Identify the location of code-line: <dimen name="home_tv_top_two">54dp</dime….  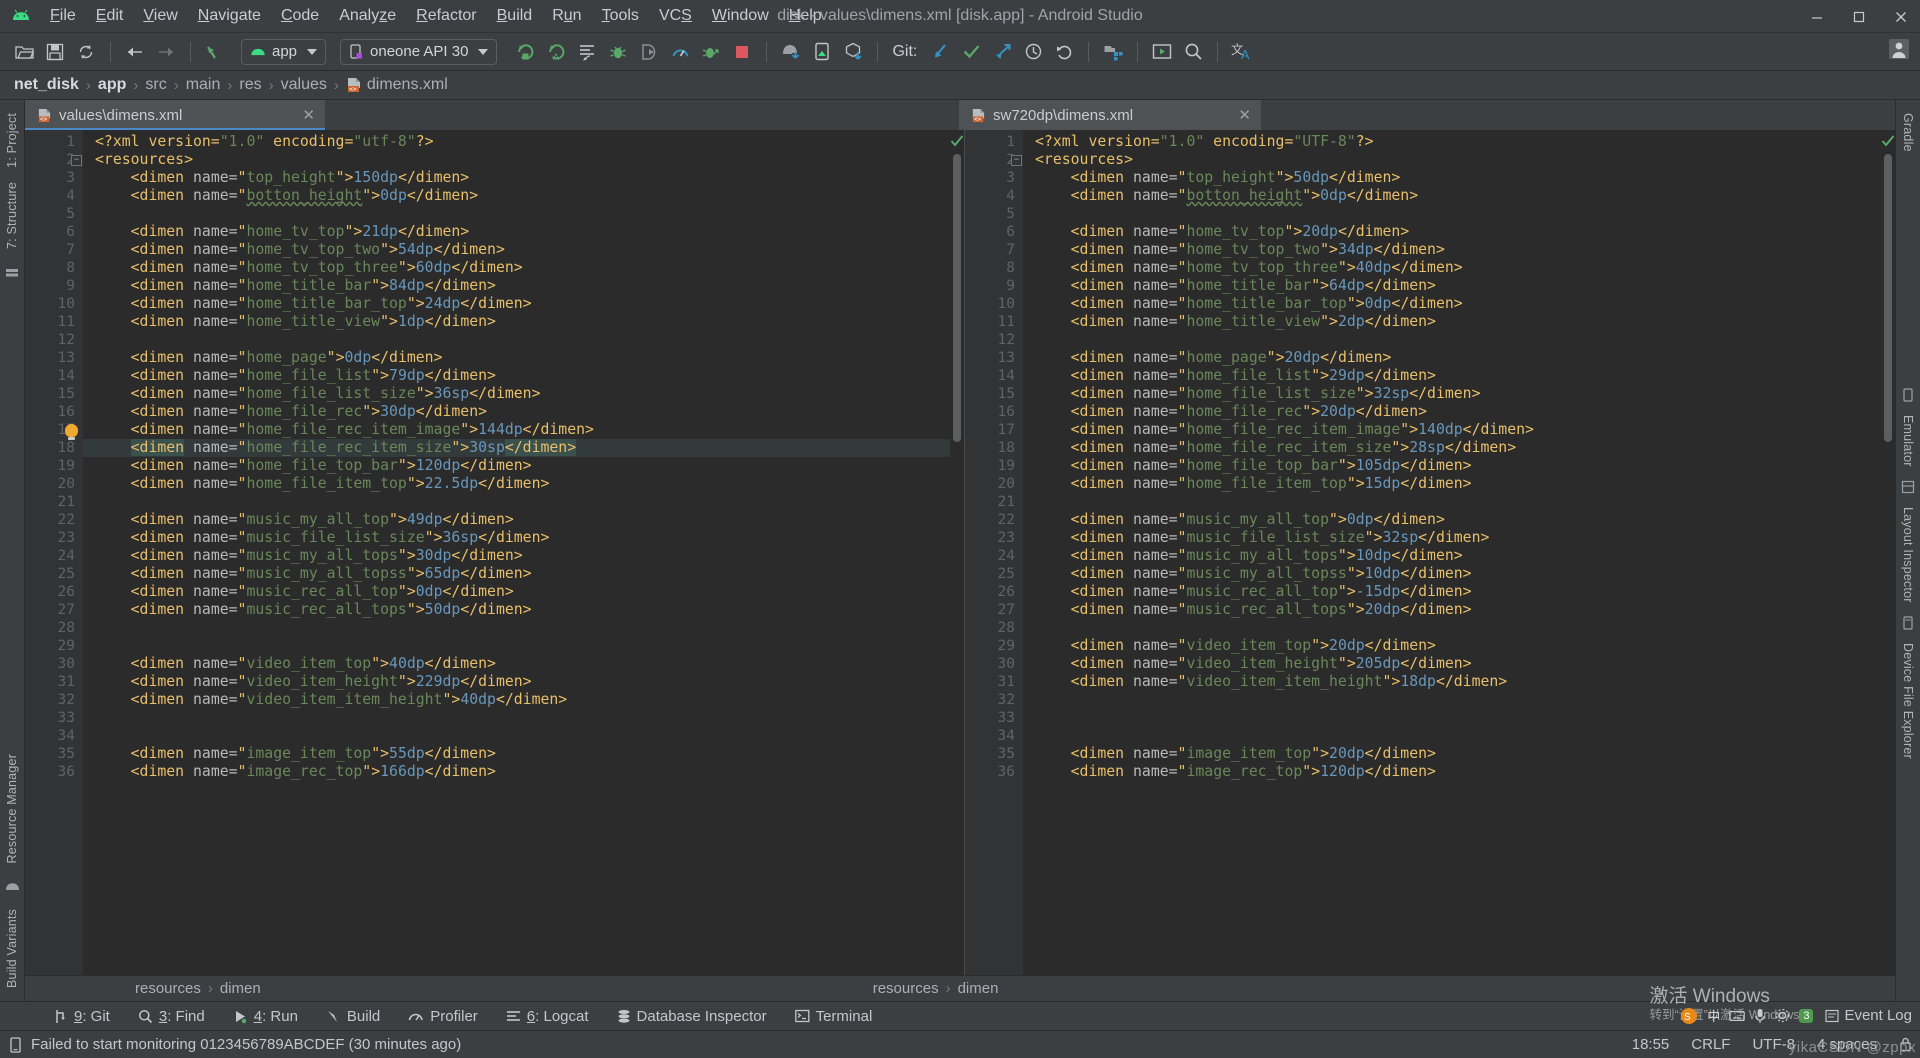
(516, 250).